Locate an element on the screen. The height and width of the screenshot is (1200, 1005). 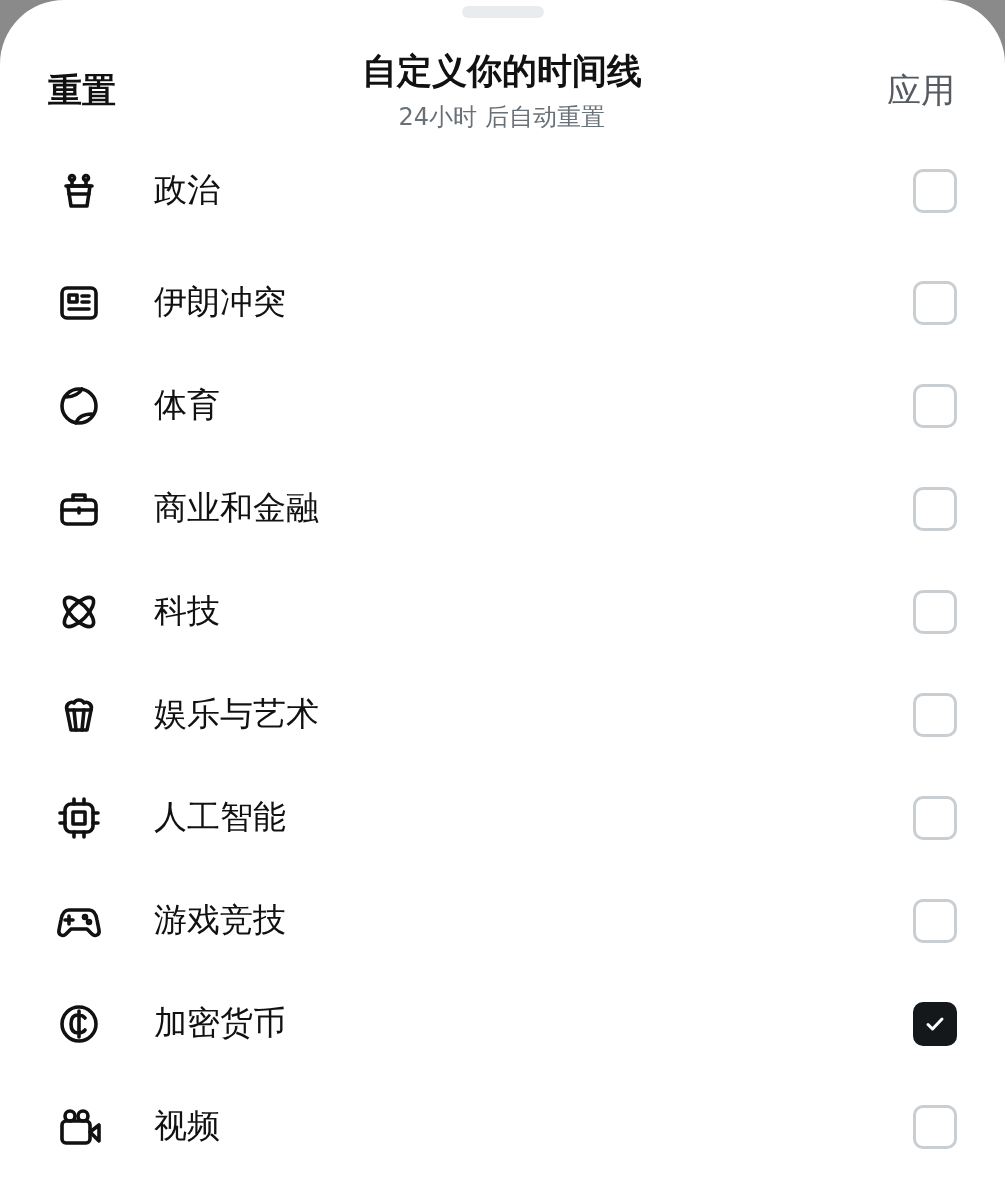
topic-label: 政治 is located at coordinates (187, 190).